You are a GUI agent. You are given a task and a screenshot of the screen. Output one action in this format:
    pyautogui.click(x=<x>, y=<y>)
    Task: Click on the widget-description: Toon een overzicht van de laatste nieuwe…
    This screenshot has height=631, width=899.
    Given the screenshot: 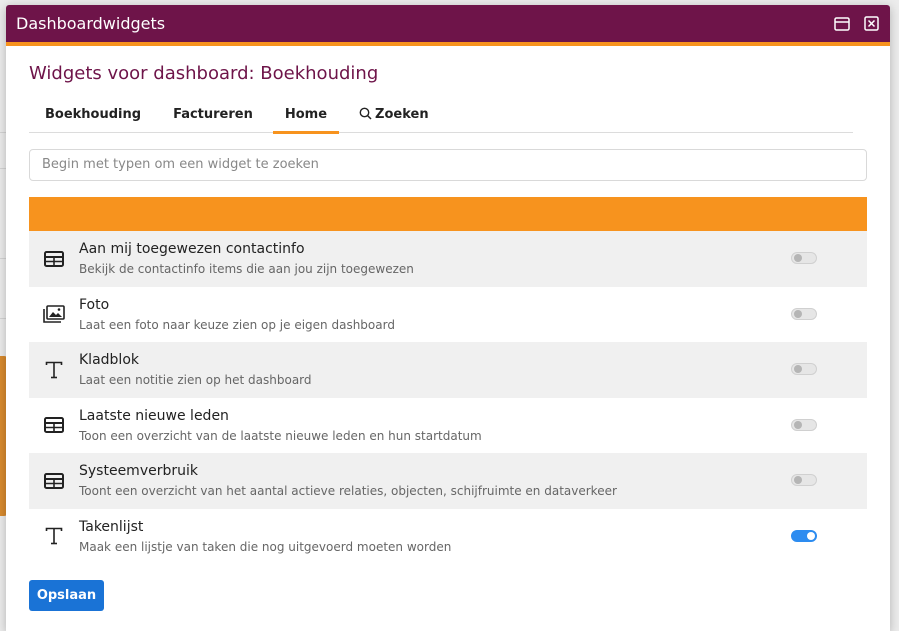 What is the action you would take?
    pyautogui.click(x=280, y=435)
    